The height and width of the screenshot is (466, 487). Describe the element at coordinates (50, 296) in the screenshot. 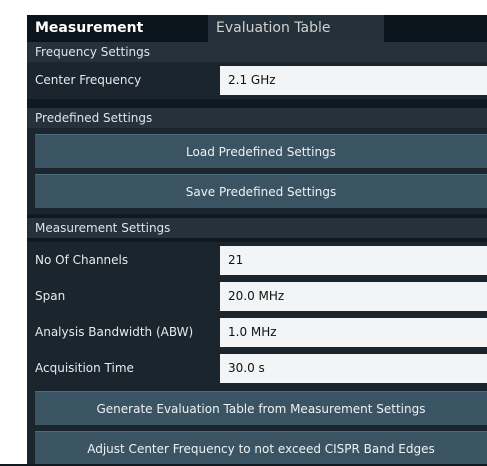

I see `span-label: Span` at that location.